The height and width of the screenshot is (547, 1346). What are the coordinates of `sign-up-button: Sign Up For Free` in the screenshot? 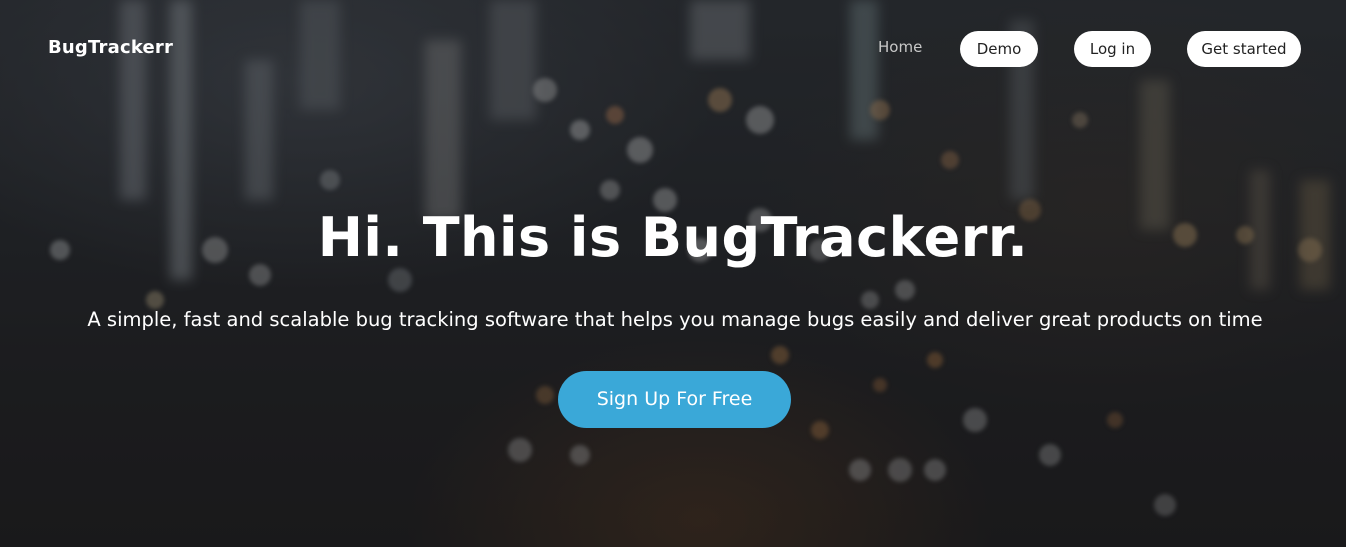 It's located at (674, 399).